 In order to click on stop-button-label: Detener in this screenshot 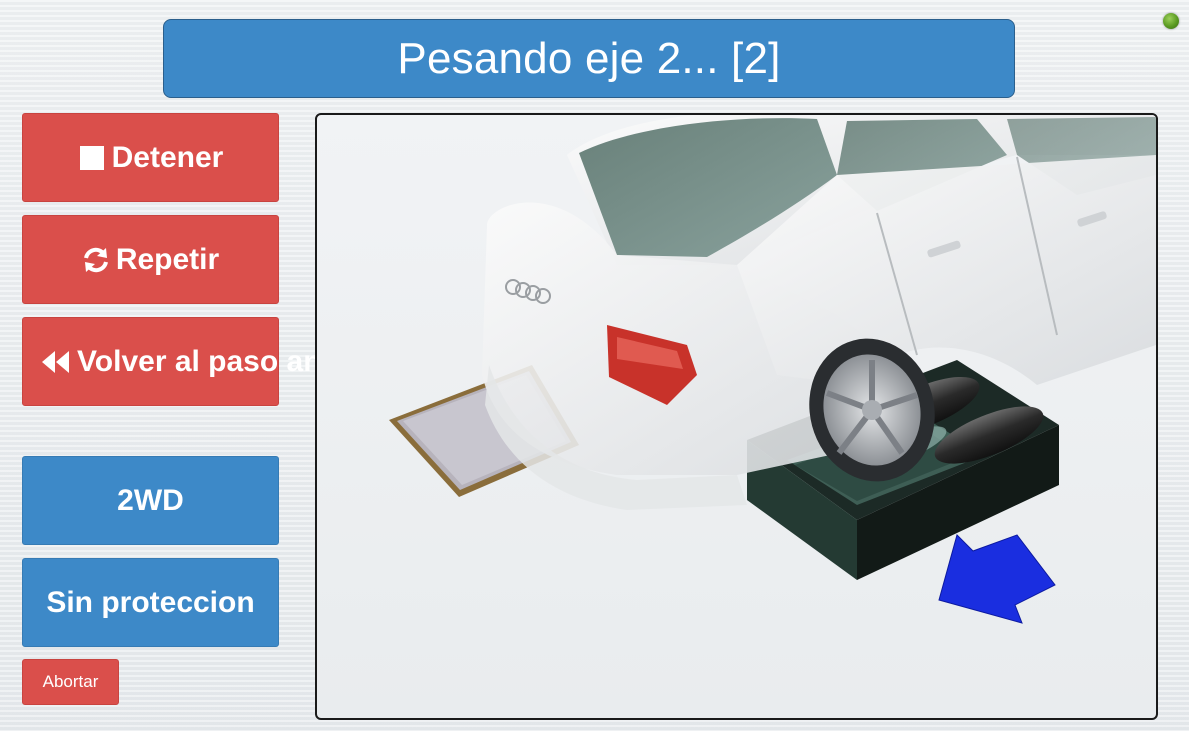, I will do `click(167, 157)`.